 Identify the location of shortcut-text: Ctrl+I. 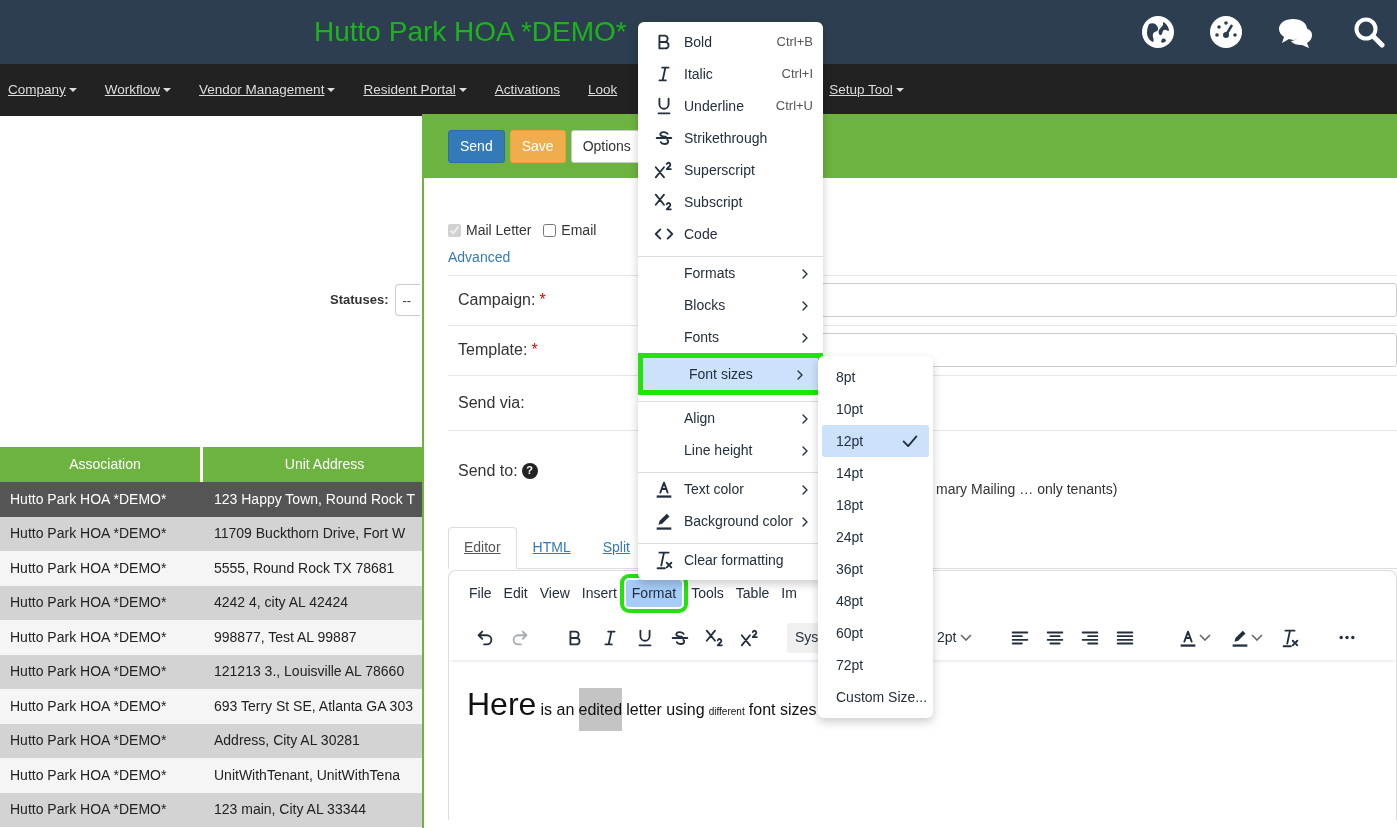
(797, 74).